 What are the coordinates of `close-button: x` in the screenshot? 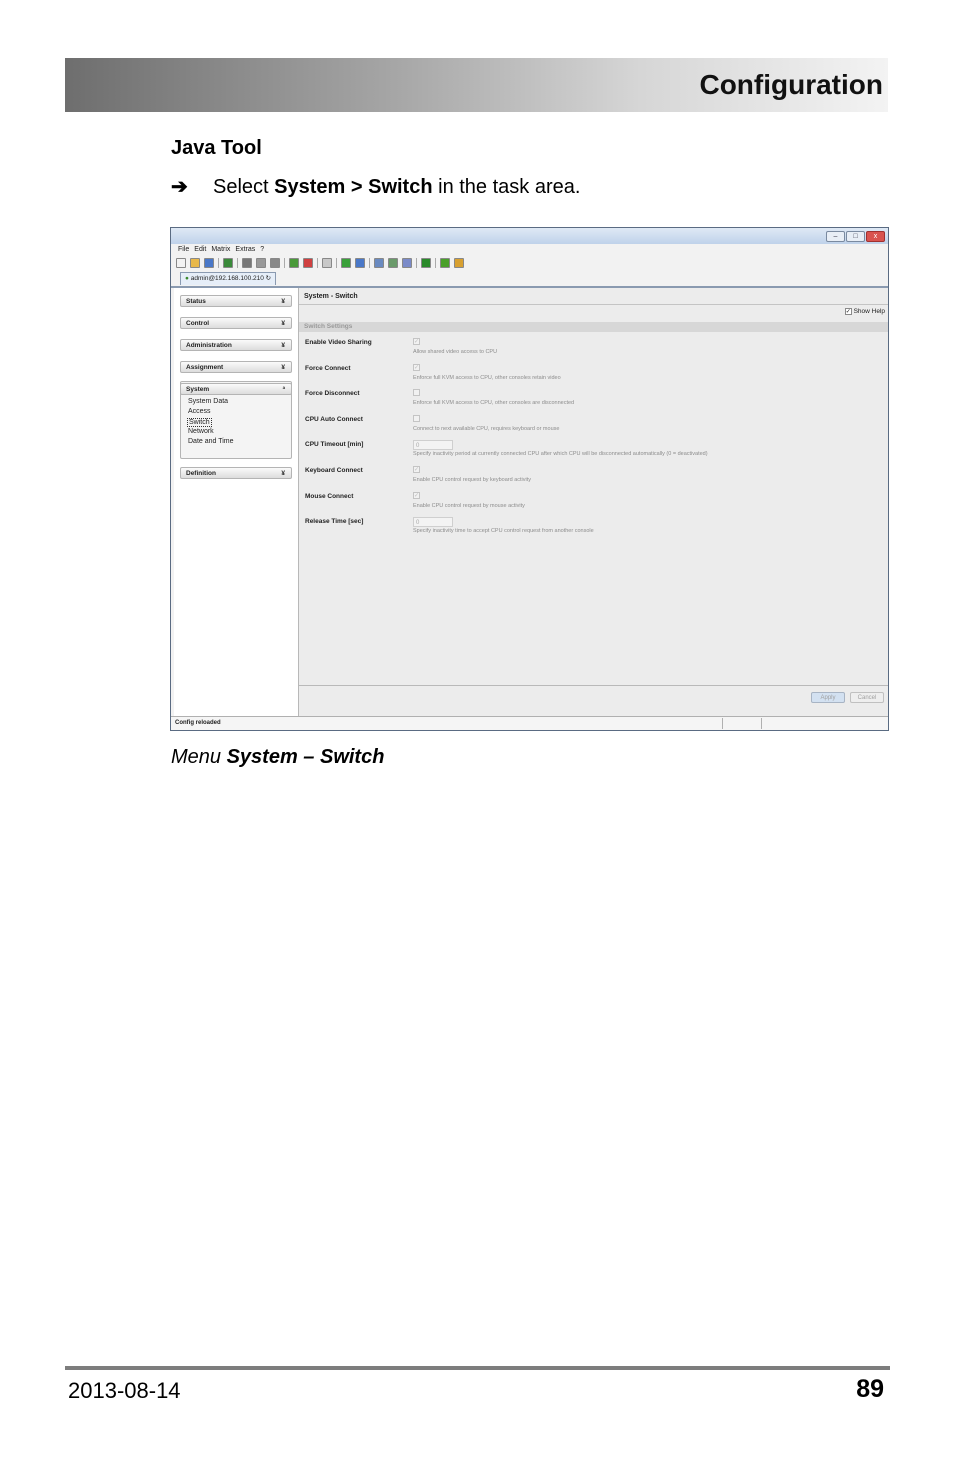 It's located at (875, 236).